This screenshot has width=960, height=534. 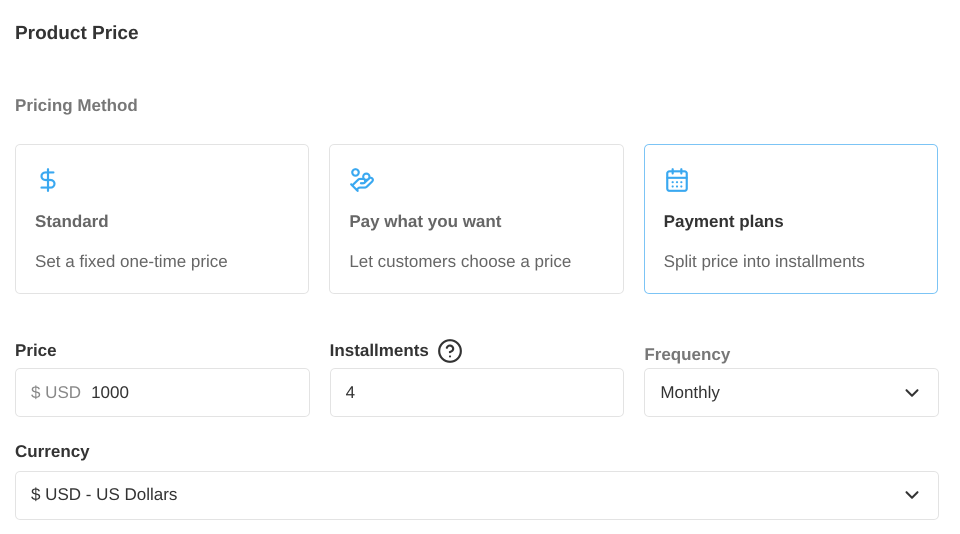 What do you see at coordinates (162, 392) in the screenshot?
I see `price-input-field: $ USD 1000` at bounding box center [162, 392].